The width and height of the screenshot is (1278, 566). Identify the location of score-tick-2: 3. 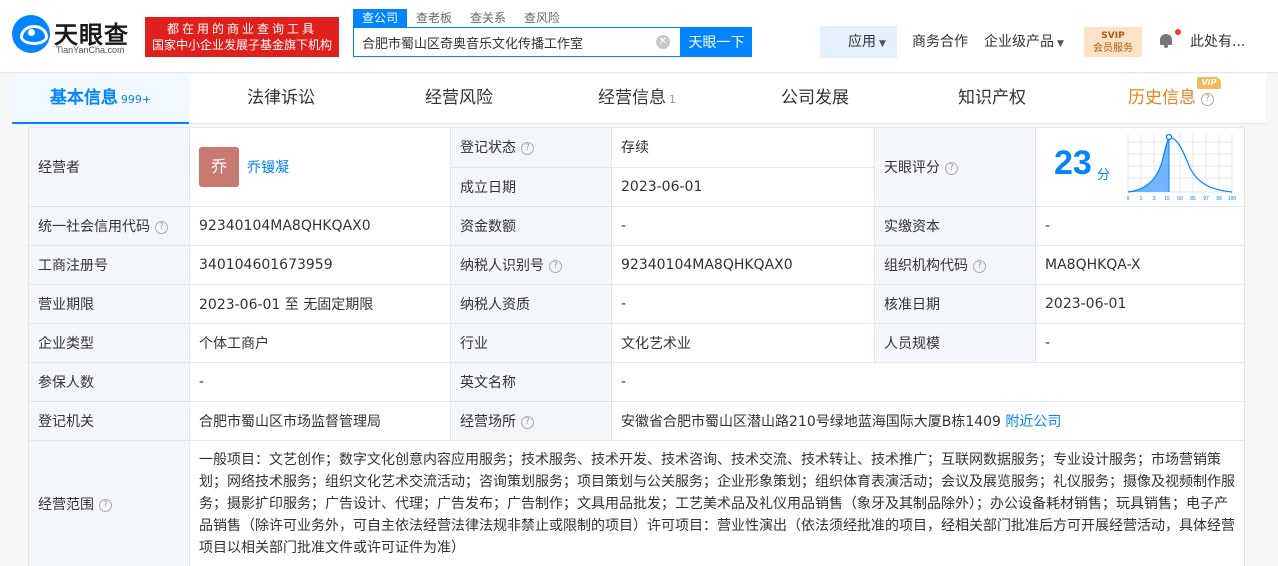
(1154, 199).